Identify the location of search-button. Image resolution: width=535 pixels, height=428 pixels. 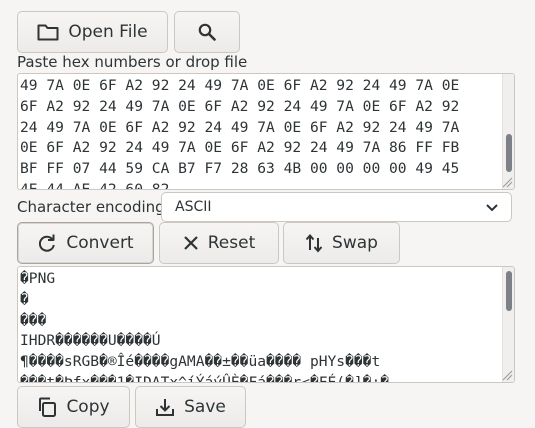
(207, 32).